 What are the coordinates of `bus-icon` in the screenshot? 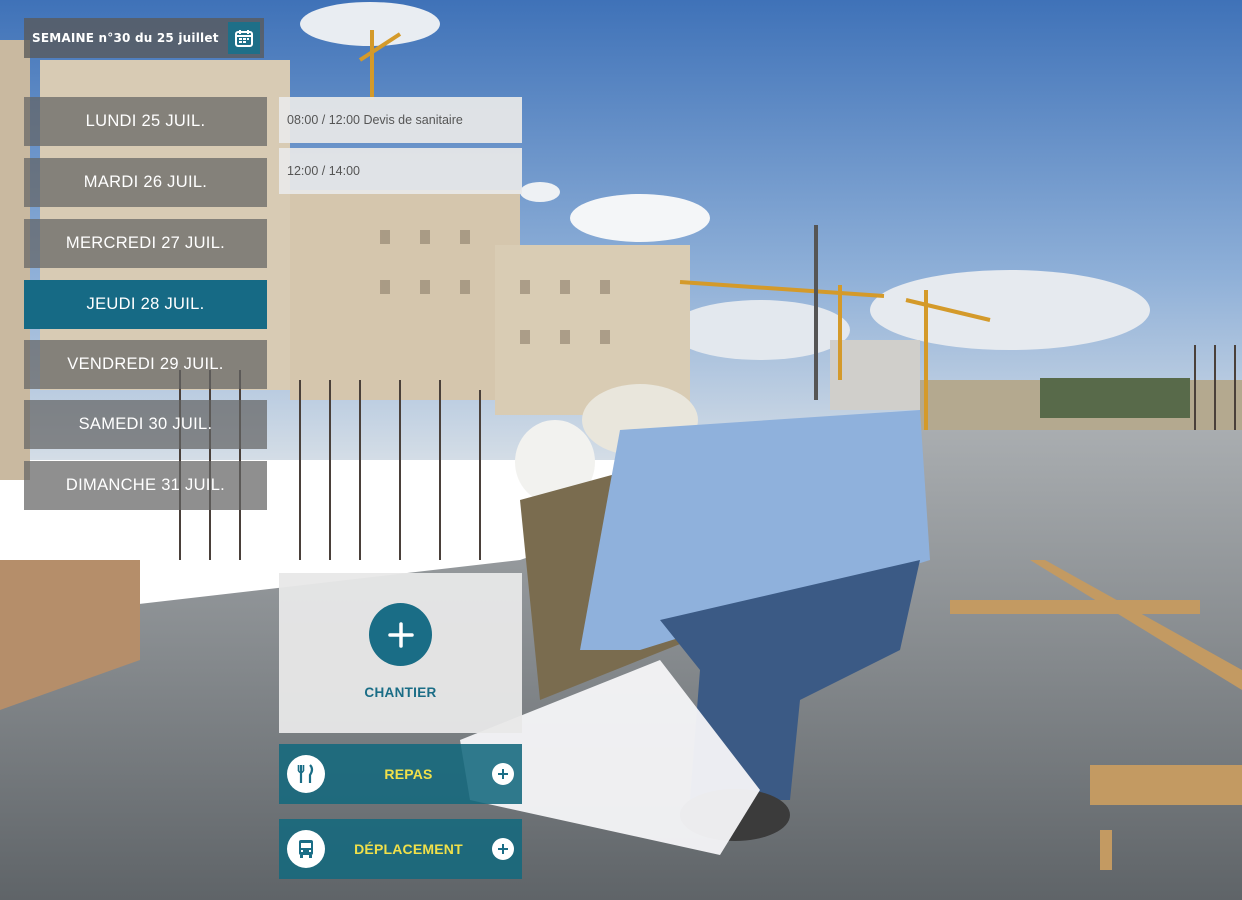 It's located at (306, 849).